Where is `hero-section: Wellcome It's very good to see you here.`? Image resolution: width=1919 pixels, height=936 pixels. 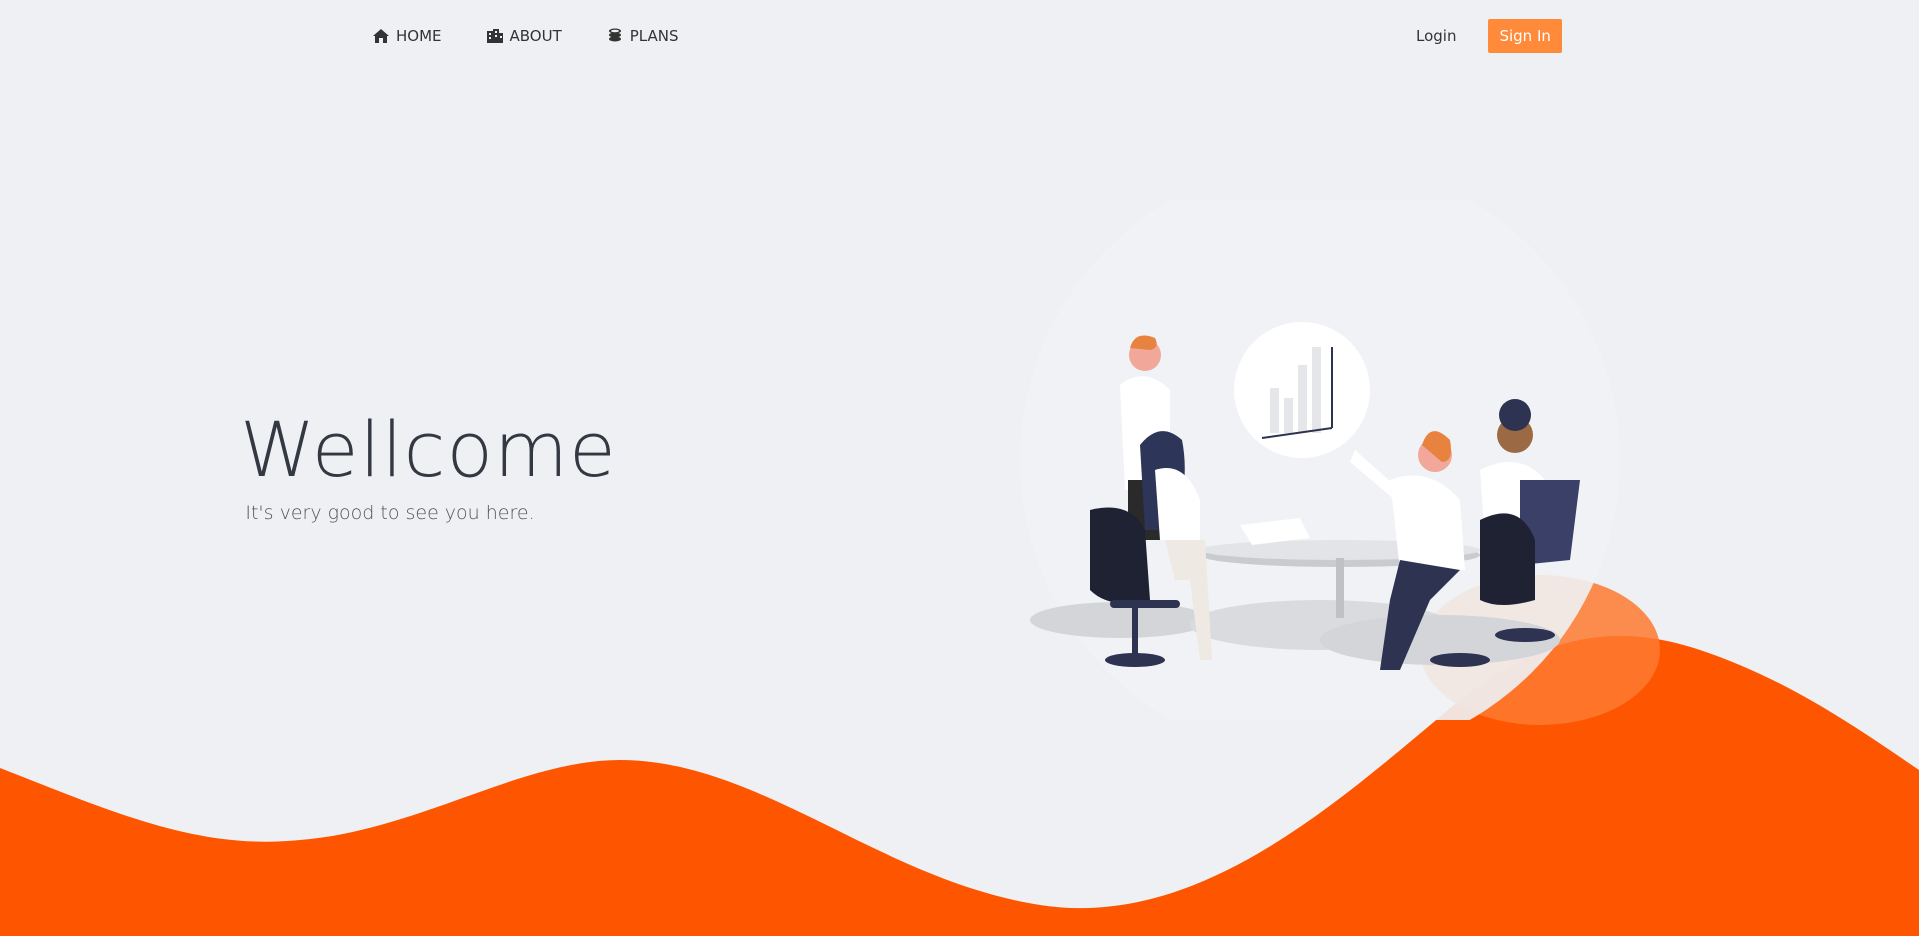 hero-section: Wellcome It's very good to see you here. is located at coordinates (428, 464).